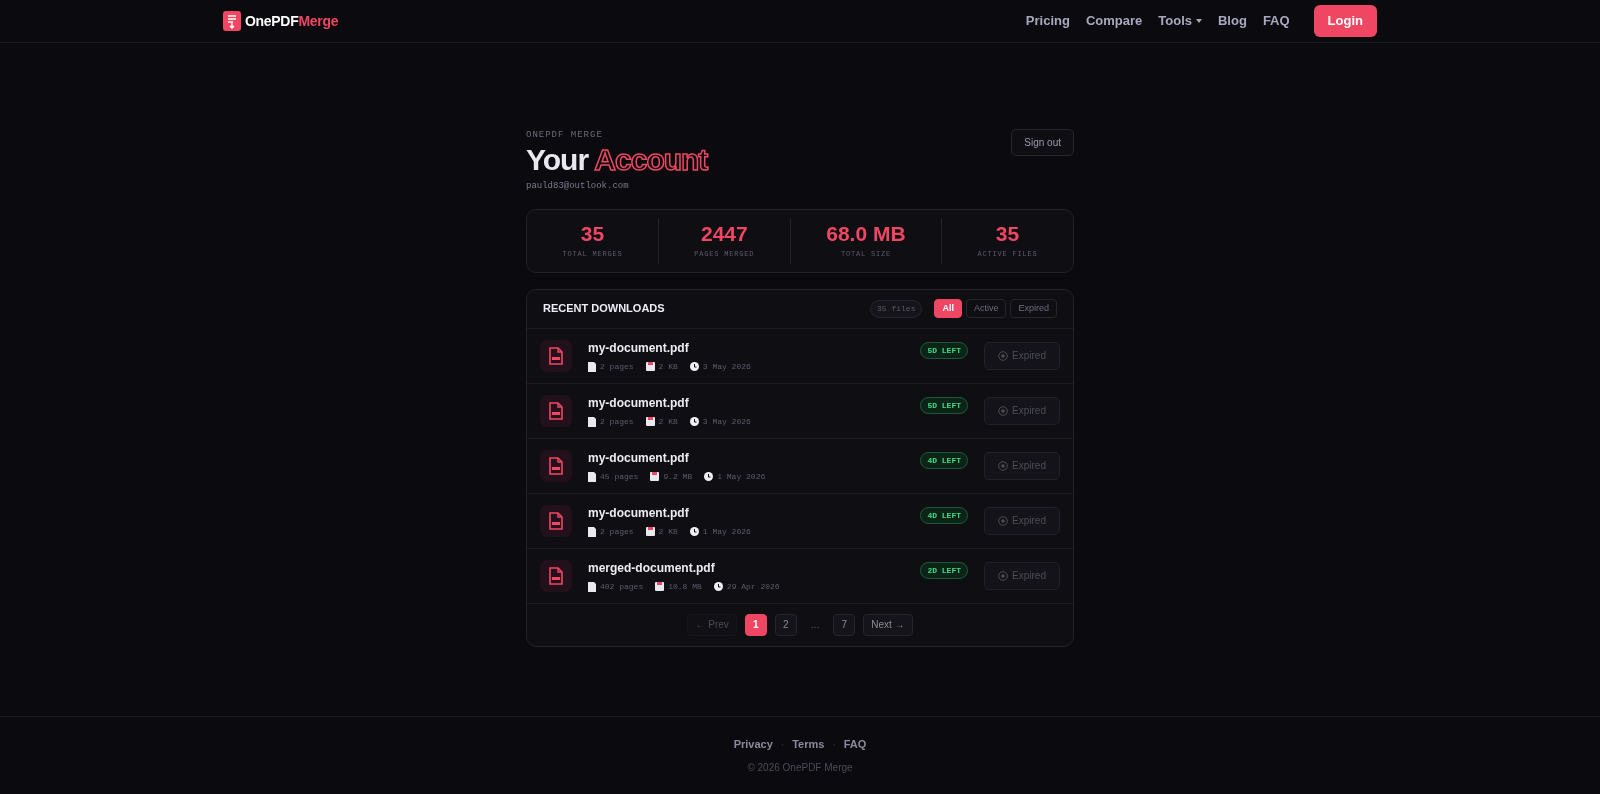 The image size is (1600, 794). What do you see at coordinates (619, 476) in the screenshot?
I see `page-count: 45 pages` at bounding box center [619, 476].